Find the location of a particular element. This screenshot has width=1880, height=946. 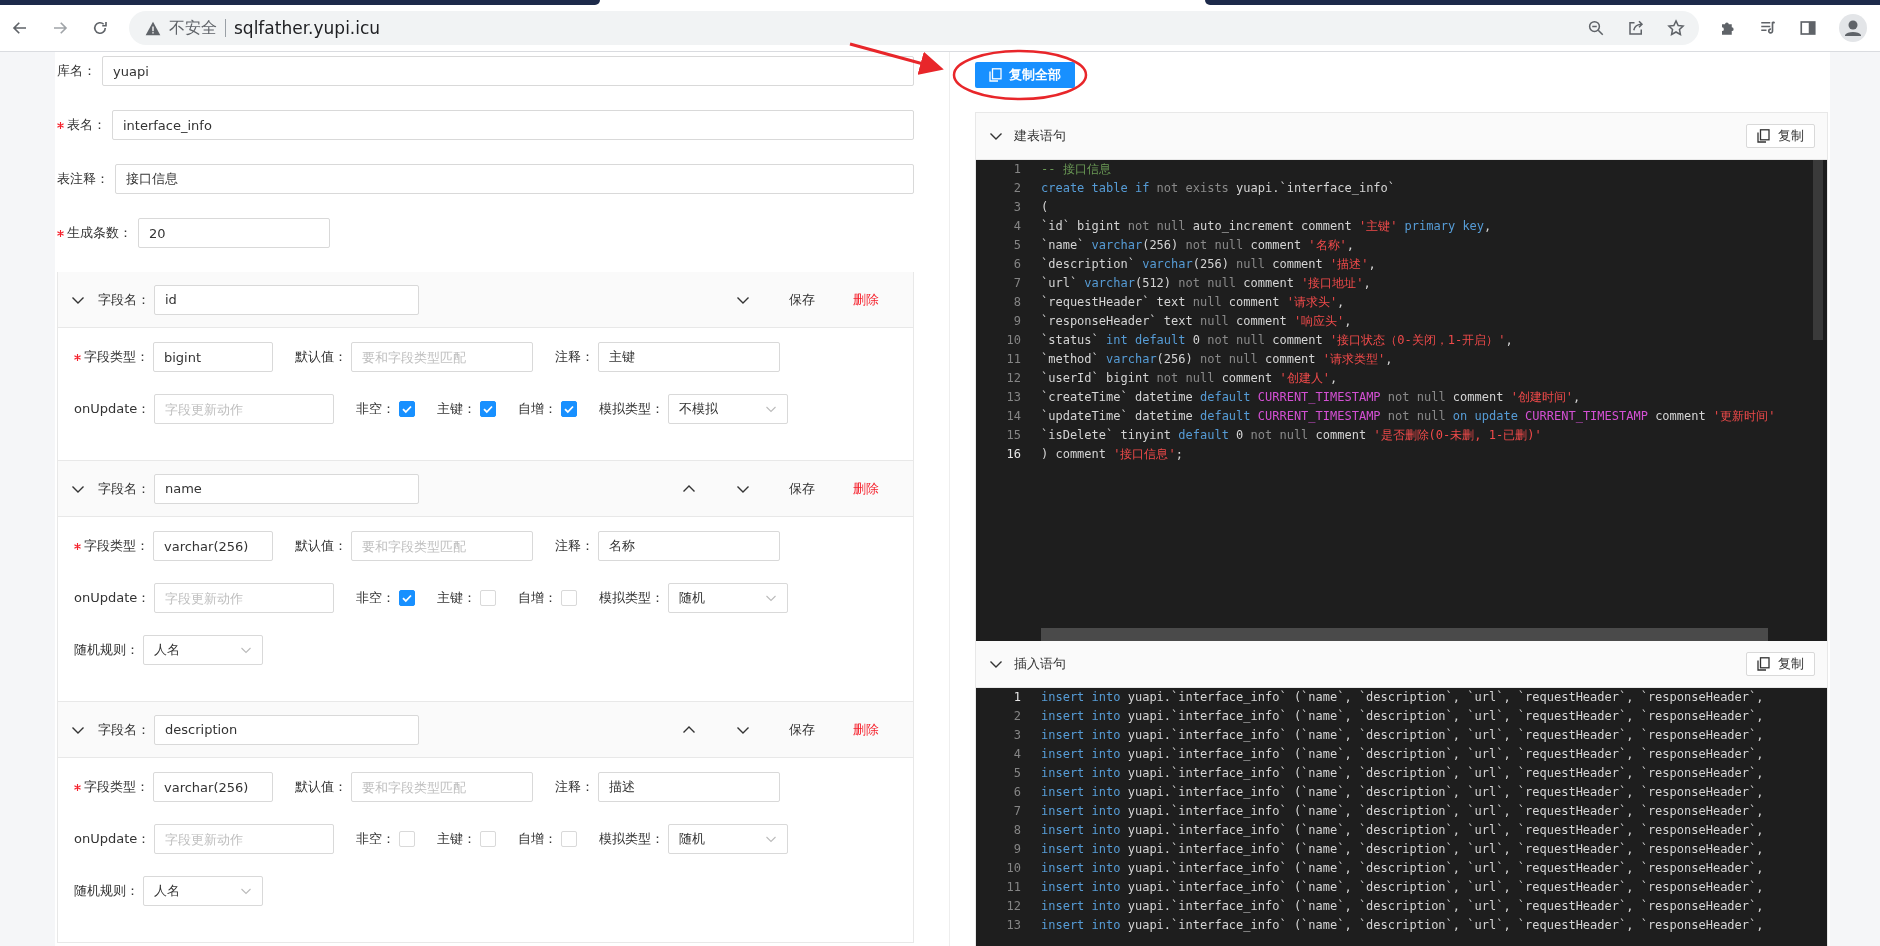

code-line: `requestHeader` text null comment '请求头', is located at coordinates (1193, 302).